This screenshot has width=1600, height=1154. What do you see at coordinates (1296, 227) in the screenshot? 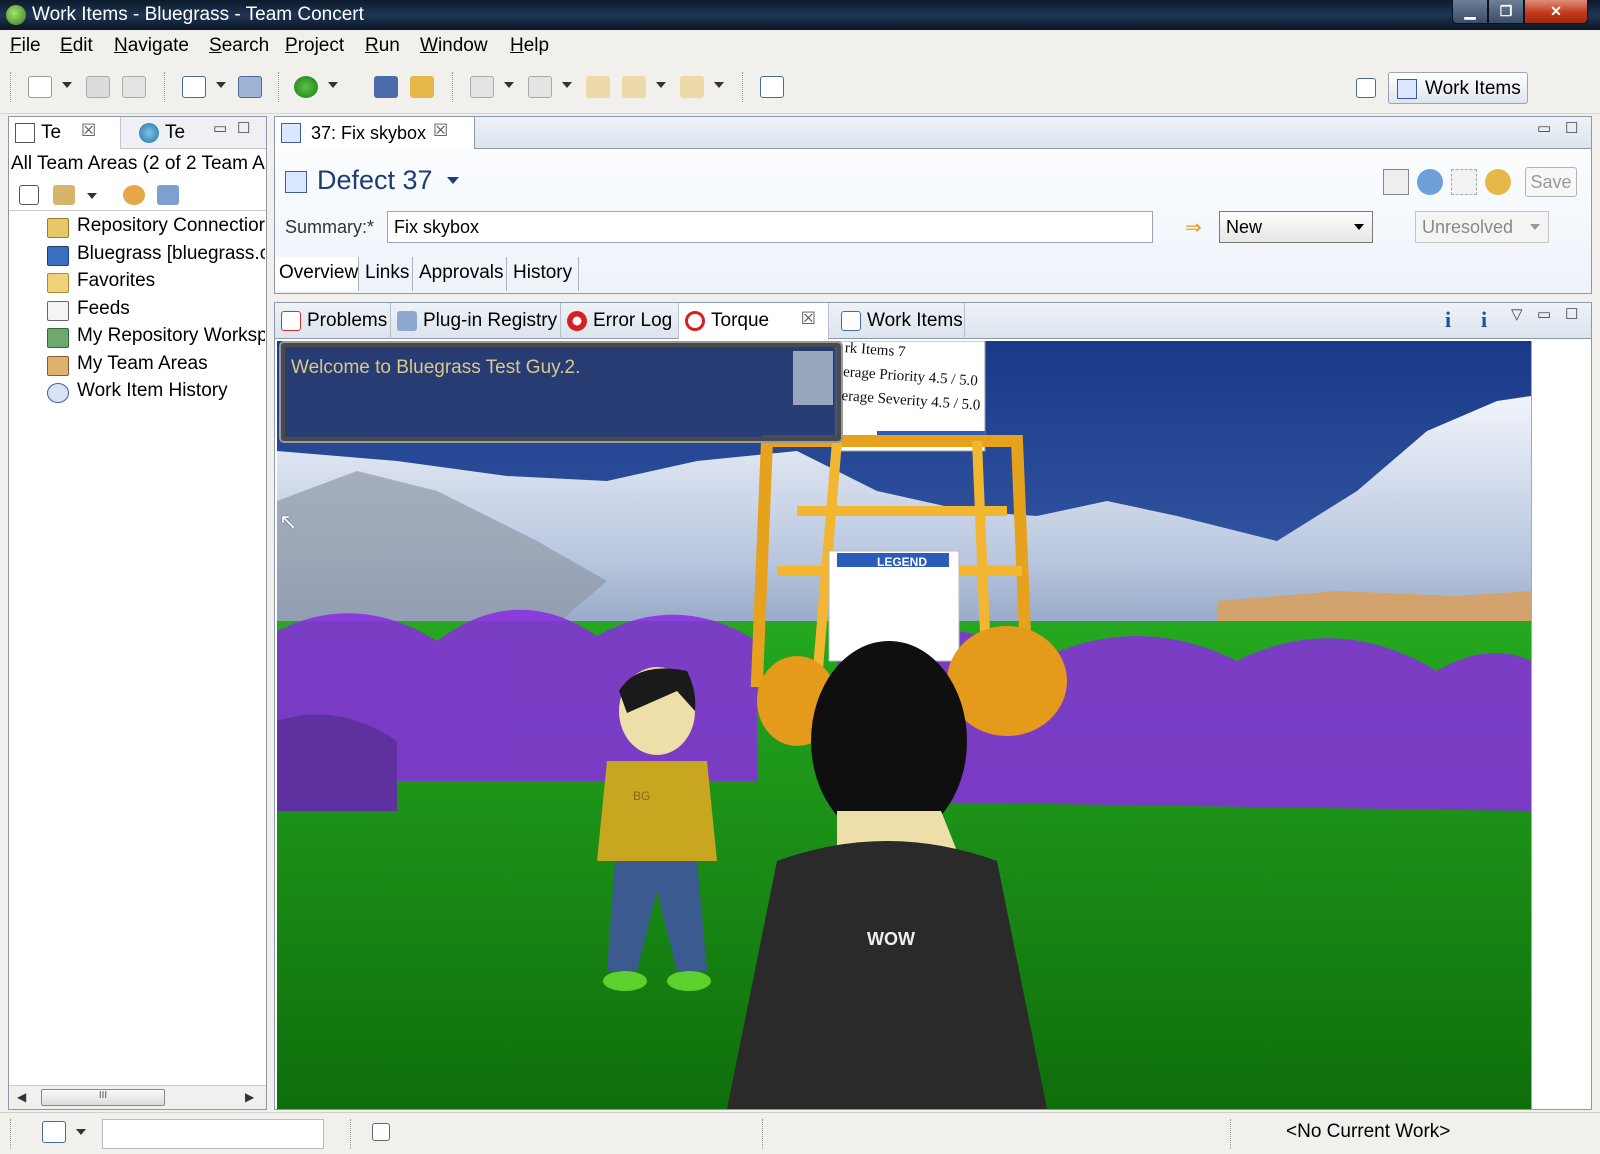
I see `state-dropdown: New` at bounding box center [1296, 227].